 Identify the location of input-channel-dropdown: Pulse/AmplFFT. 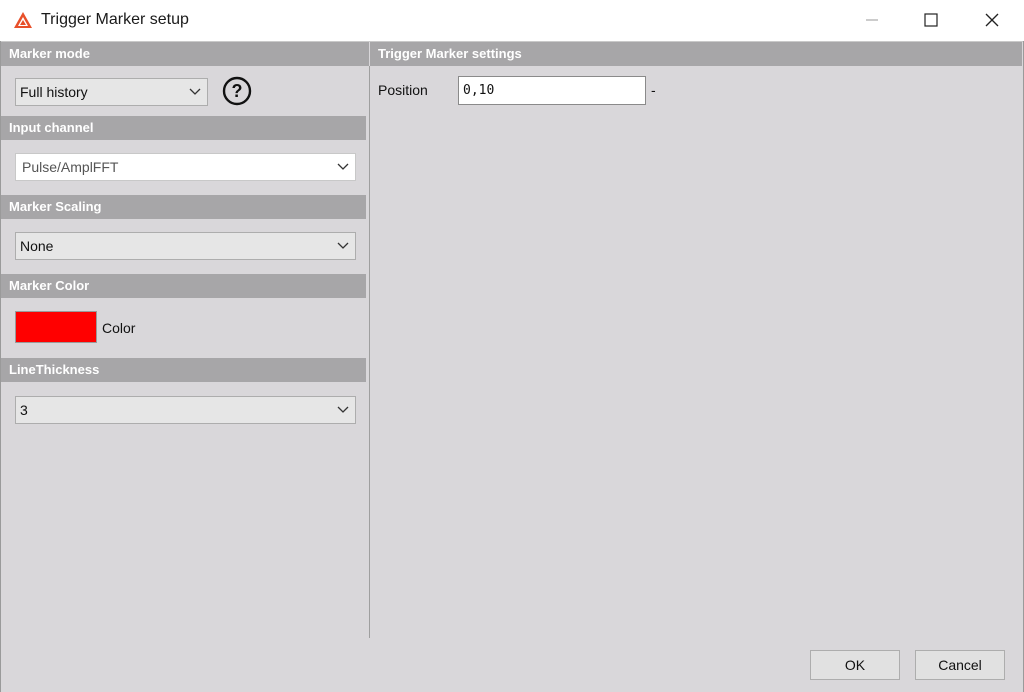
(185, 167).